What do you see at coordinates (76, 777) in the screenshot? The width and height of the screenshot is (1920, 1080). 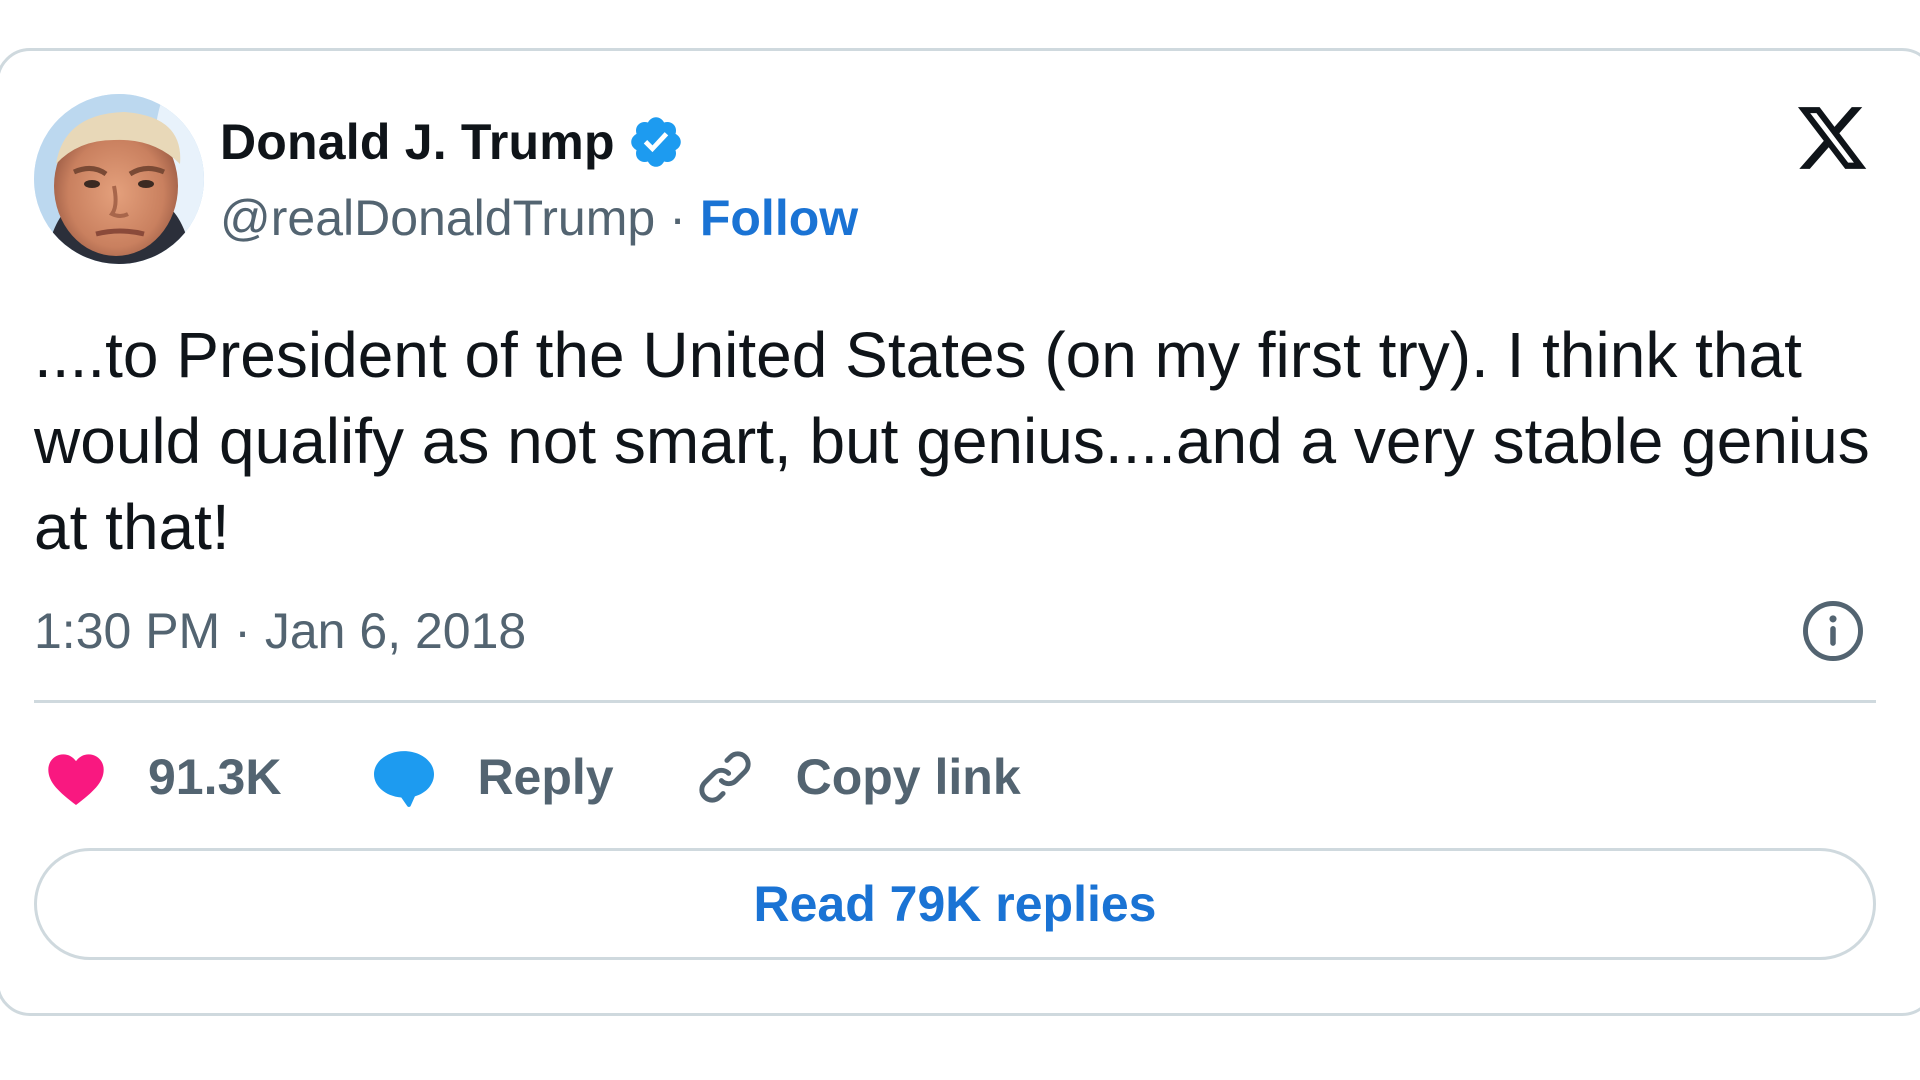 I see `heart-icon` at bounding box center [76, 777].